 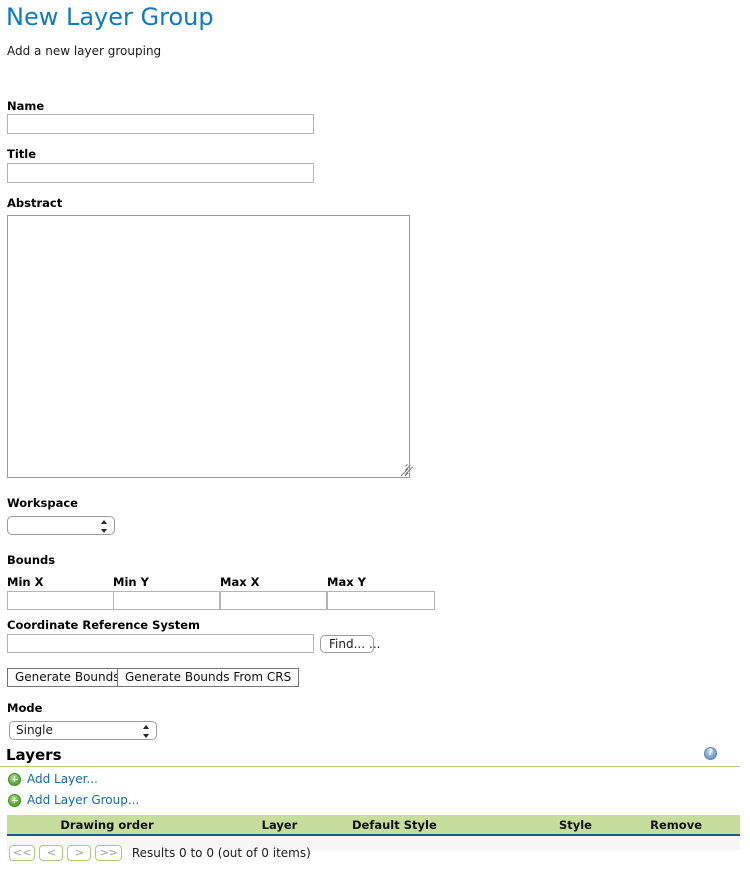 I want to click on abstract-label: Abstract, so click(x=35, y=203).